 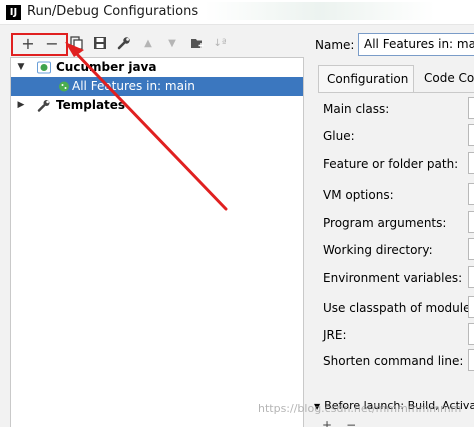 I want to click on tab-configuration: Configuration, so click(x=366, y=79).